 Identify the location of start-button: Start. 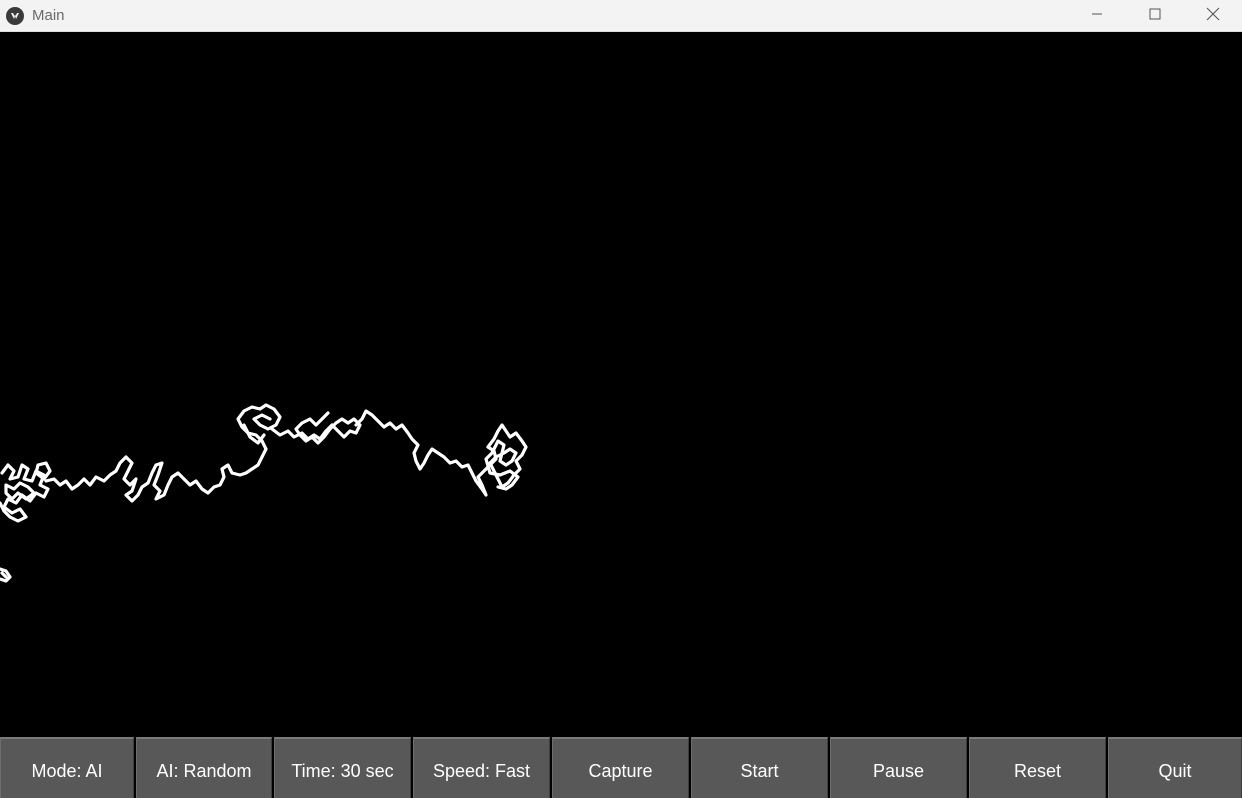
(759, 767).